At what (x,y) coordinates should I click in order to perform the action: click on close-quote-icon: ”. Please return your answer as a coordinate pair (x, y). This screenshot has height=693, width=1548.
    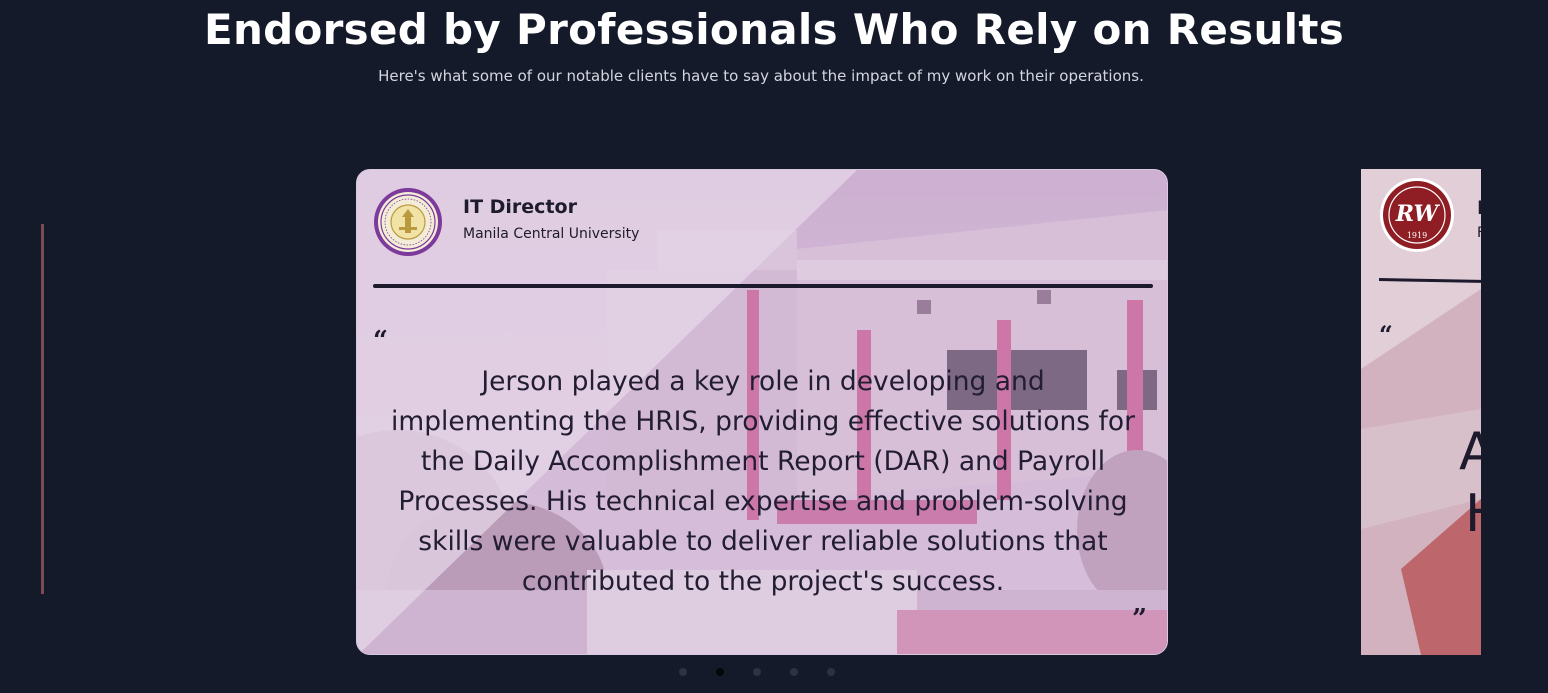
    Looking at the image, I should click on (1139, 619).